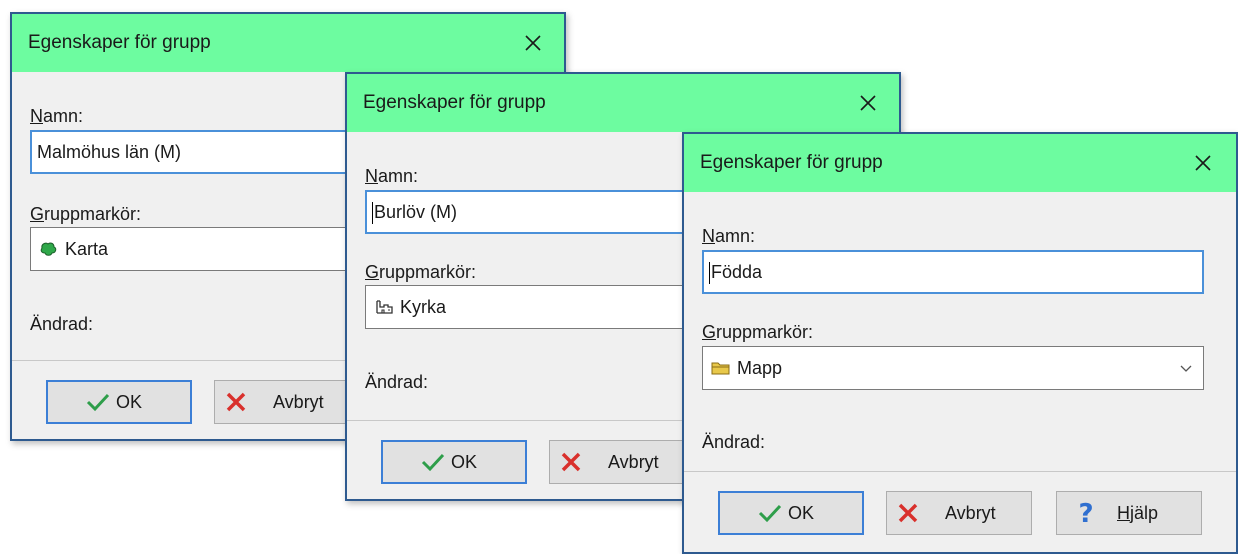 Image resolution: width=1238 pixels, height=554 pixels. I want to click on church-icon, so click(384, 307).